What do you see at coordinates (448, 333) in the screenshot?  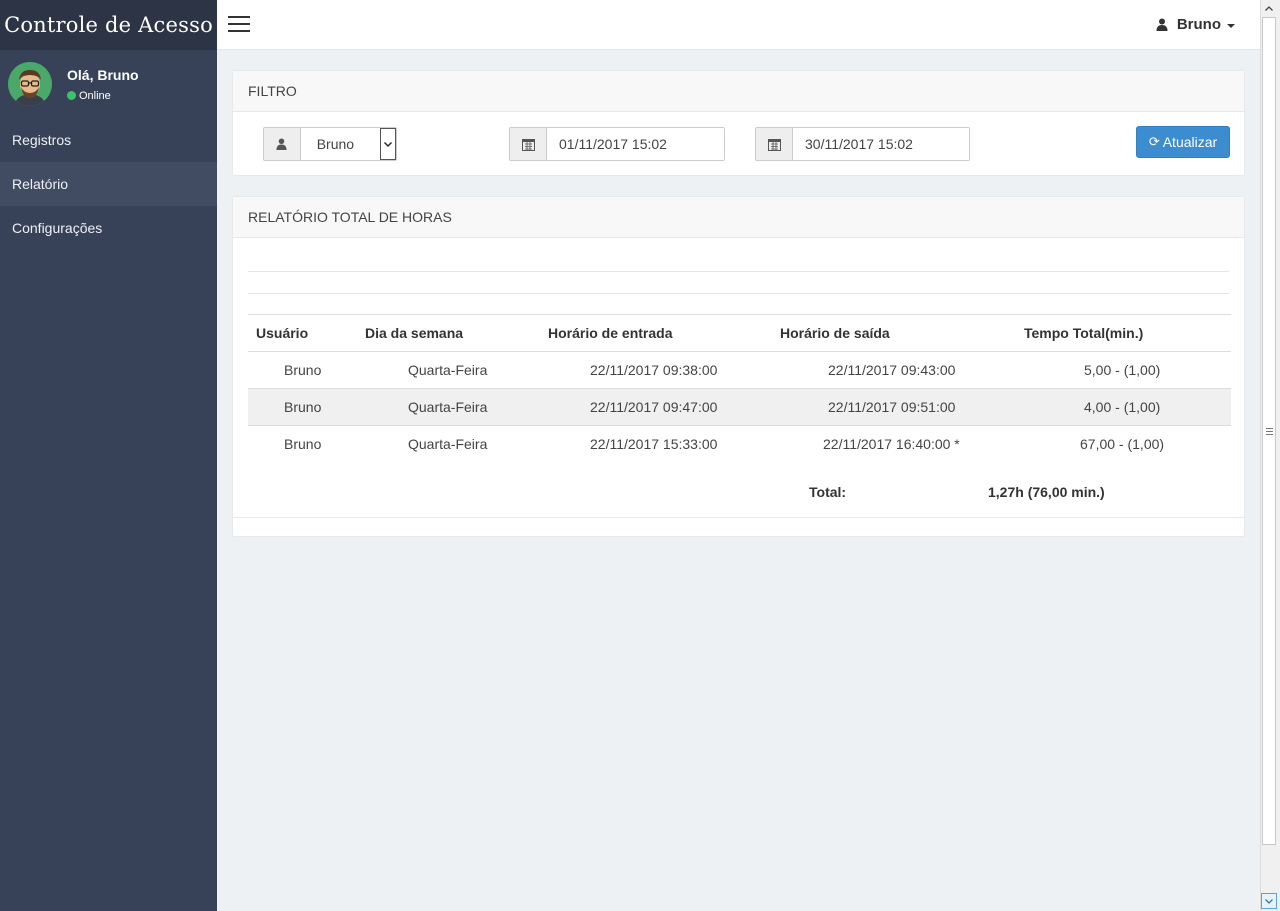 I see `column-header: Dia da semana` at bounding box center [448, 333].